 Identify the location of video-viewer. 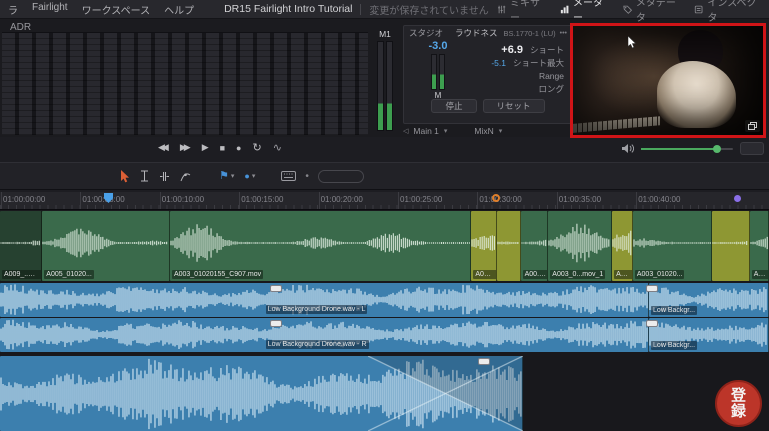
(668, 80).